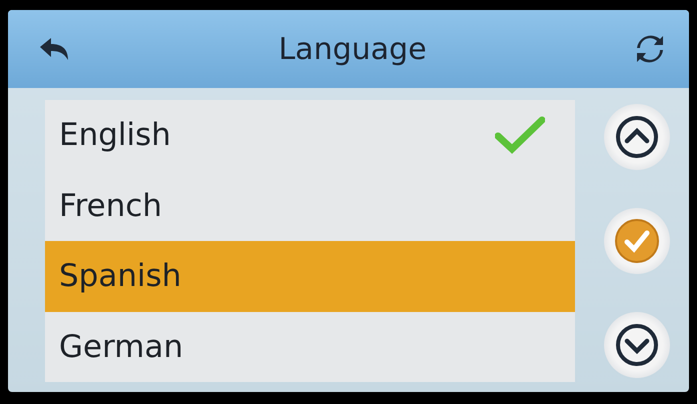  I want to click on screen-title: Language, so click(352, 49).